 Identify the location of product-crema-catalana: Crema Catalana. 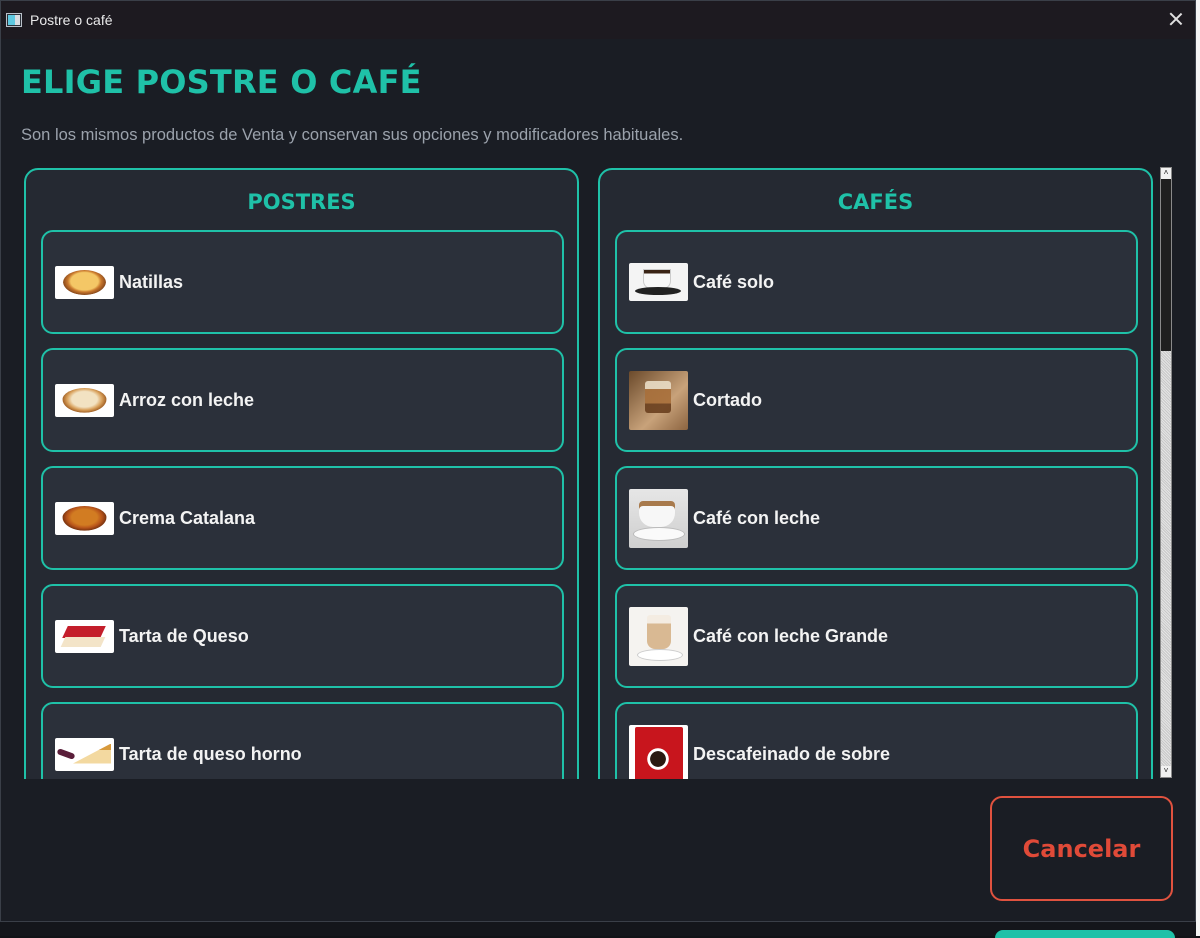
(302, 518).